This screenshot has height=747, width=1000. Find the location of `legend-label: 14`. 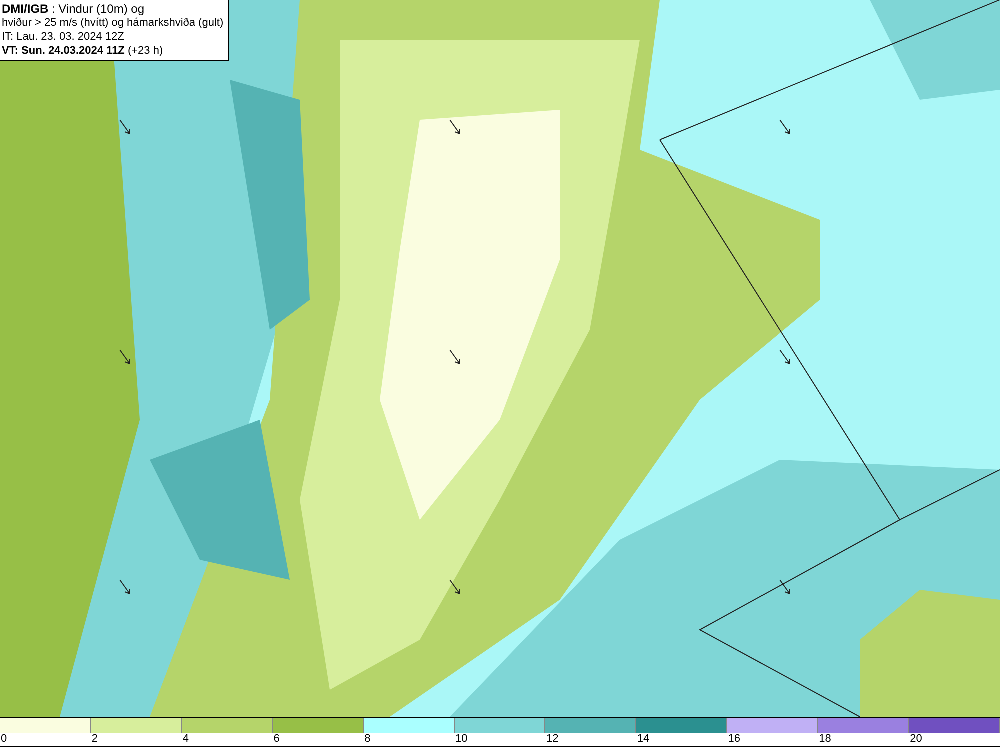

legend-label: 14 is located at coordinates (643, 739).